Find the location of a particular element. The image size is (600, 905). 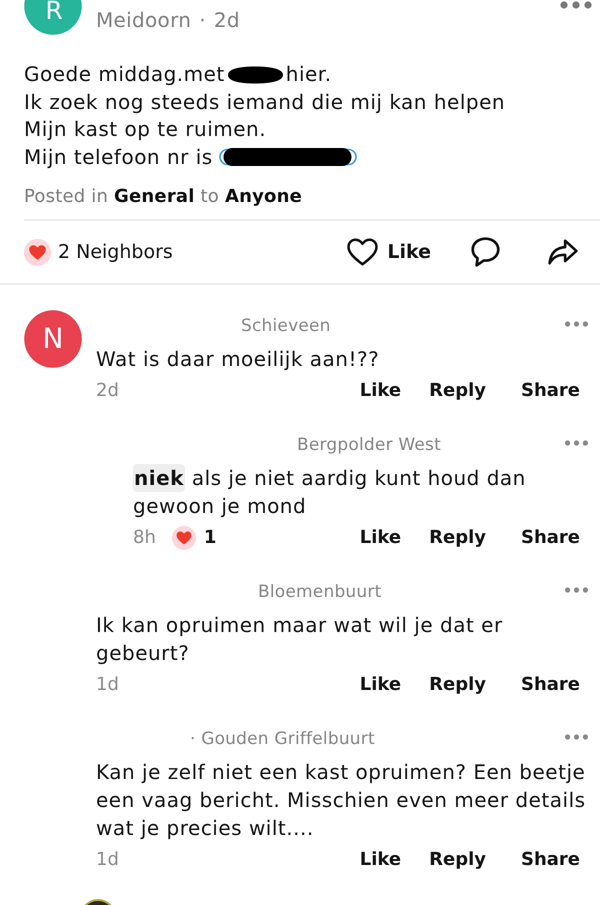

comment-time: 8h is located at coordinates (144, 538).